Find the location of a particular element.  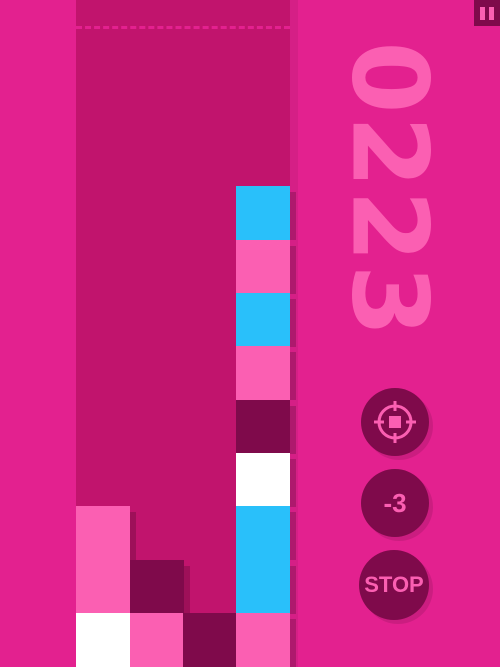

pause-icon is located at coordinates (482, 13).